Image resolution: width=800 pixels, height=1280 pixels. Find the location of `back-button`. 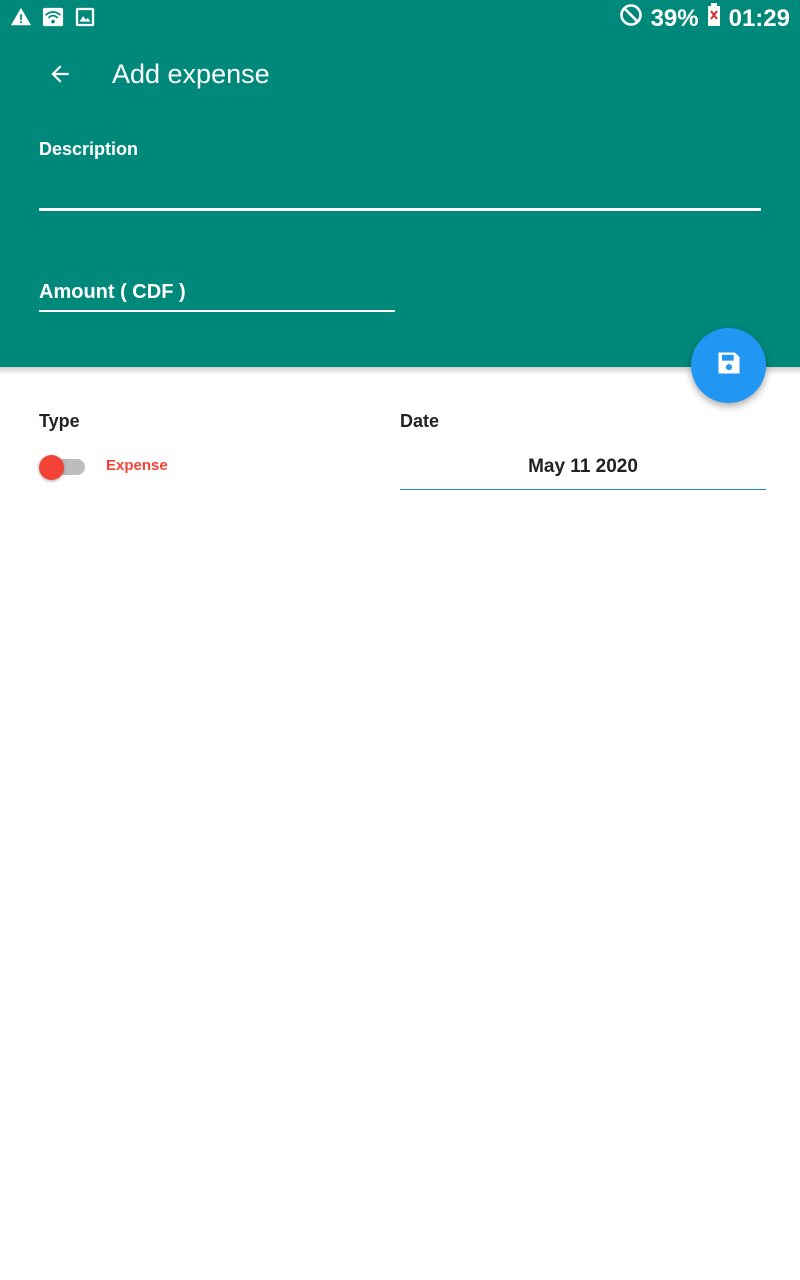

back-button is located at coordinates (60, 76).